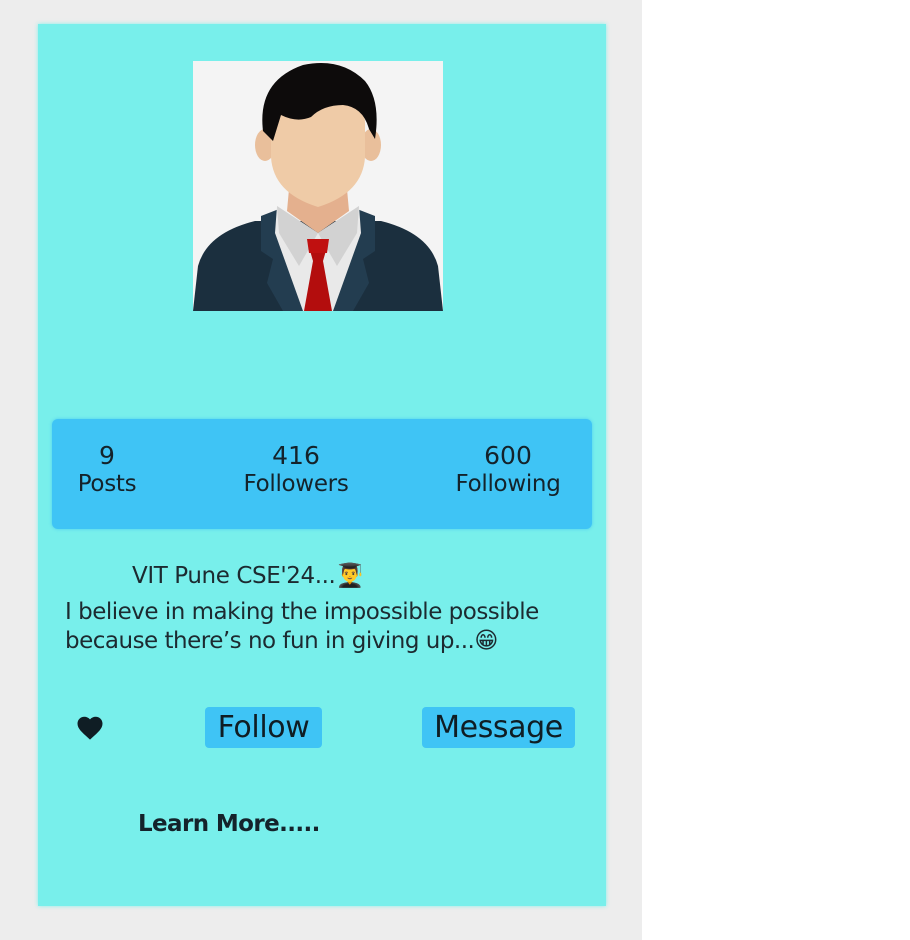 This screenshot has width=910, height=940. I want to click on followers-stat: 416 Followers, so click(296, 470).